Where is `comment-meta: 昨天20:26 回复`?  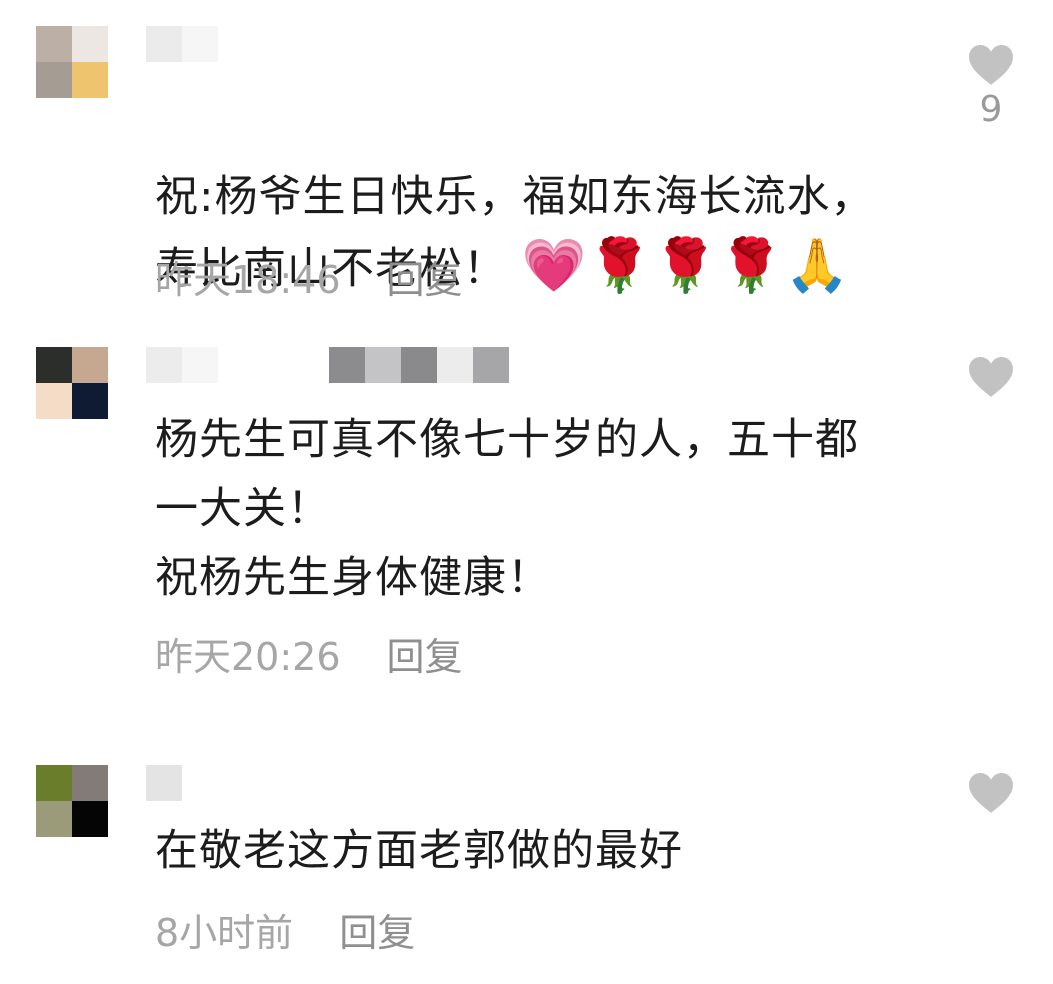 comment-meta: 昨天20:26 回复 is located at coordinates (309, 657).